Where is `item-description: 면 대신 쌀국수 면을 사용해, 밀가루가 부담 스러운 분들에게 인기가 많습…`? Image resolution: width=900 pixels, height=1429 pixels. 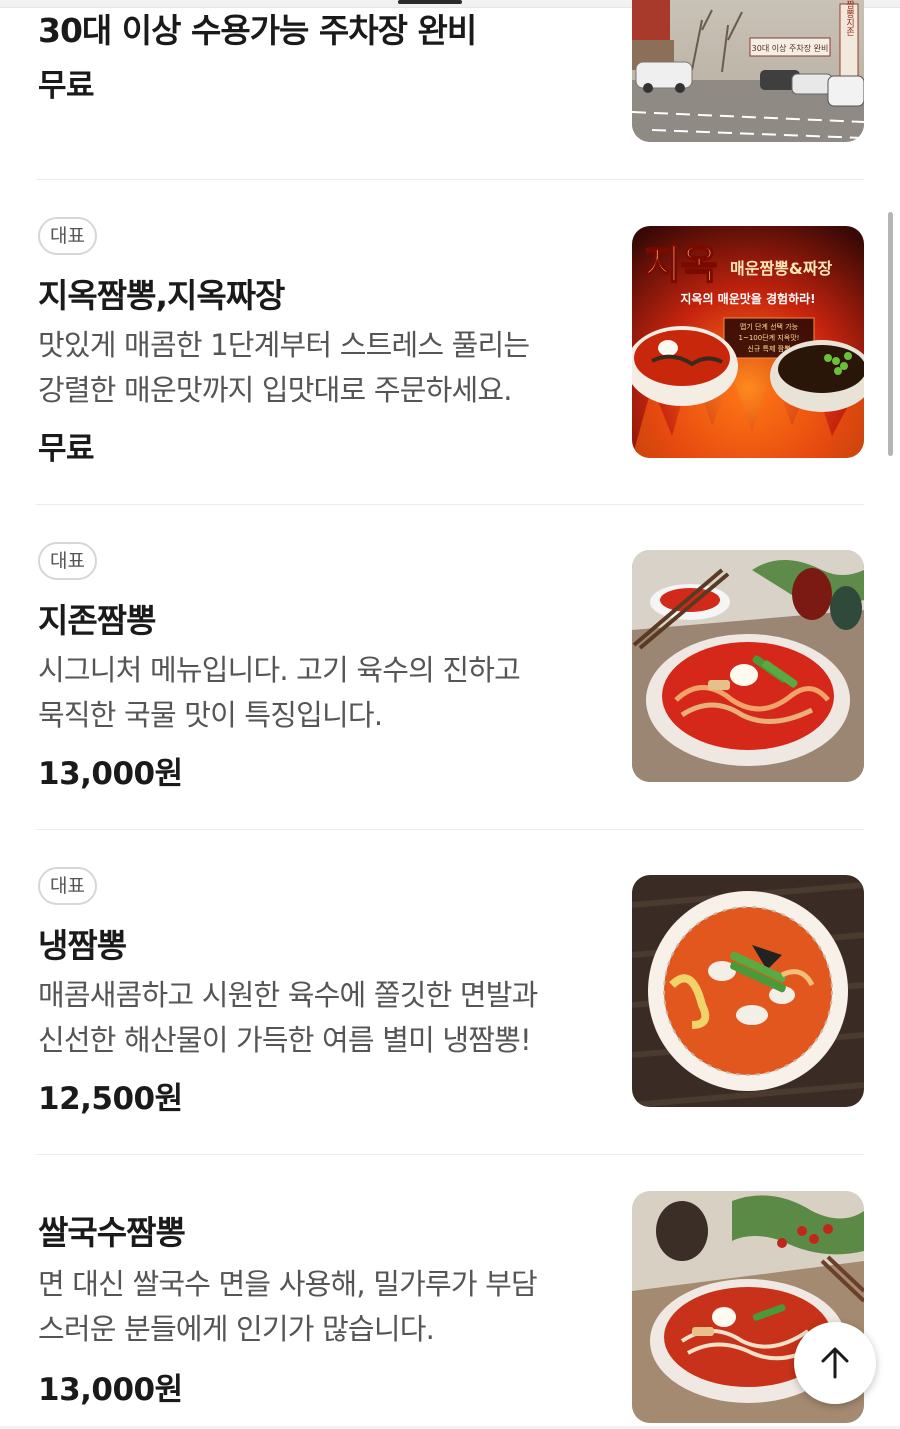 item-description: 면 대신 쌀국수 면을 사용해, 밀가루가 부담 스러운 분들에게 인기가 많습… is located at coordinates (318, 1307).